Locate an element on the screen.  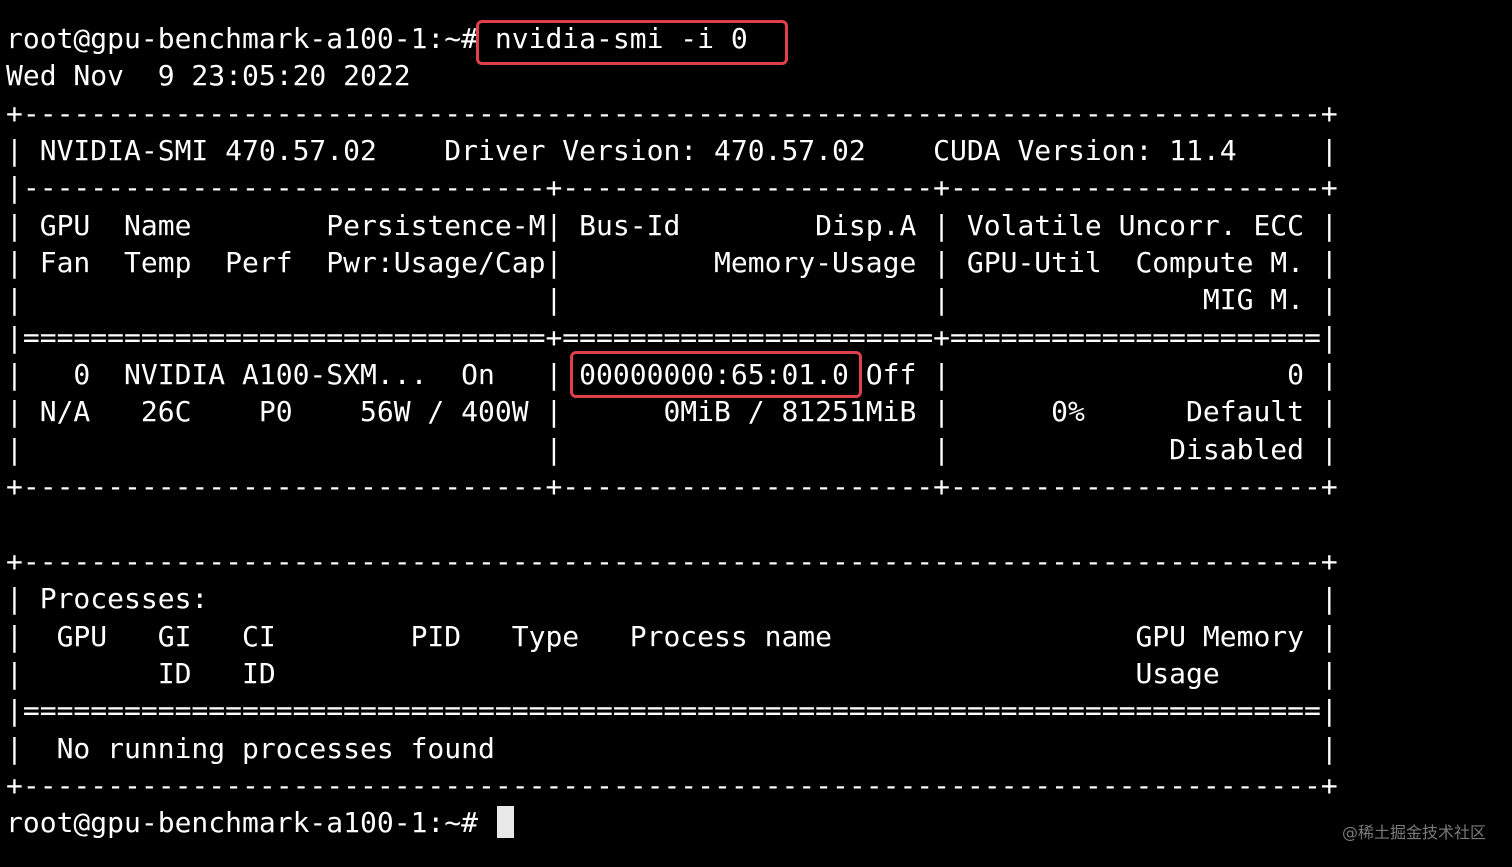
no-processes-message: | No running processes found | is located at coordinates (672, 748).